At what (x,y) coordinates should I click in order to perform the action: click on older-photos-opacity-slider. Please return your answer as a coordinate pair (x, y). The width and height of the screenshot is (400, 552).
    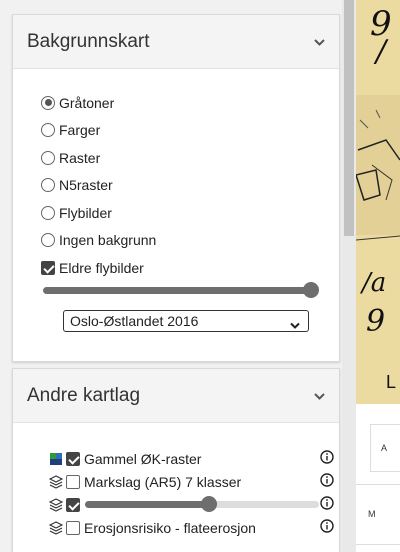
    Looking at the image, I should click on (181, 290).